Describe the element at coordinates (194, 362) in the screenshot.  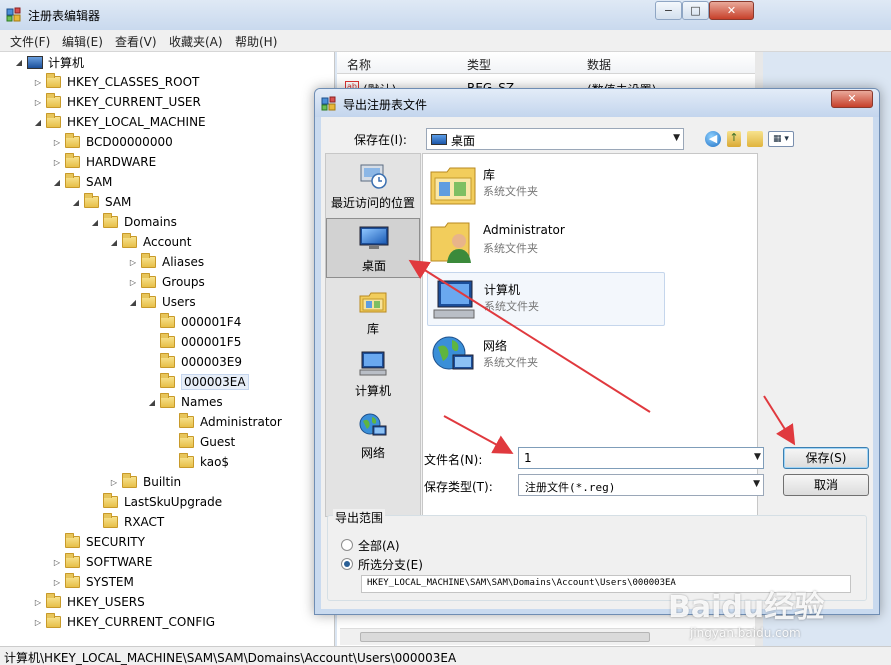
I see `tree-item: 000003E9` at that location.